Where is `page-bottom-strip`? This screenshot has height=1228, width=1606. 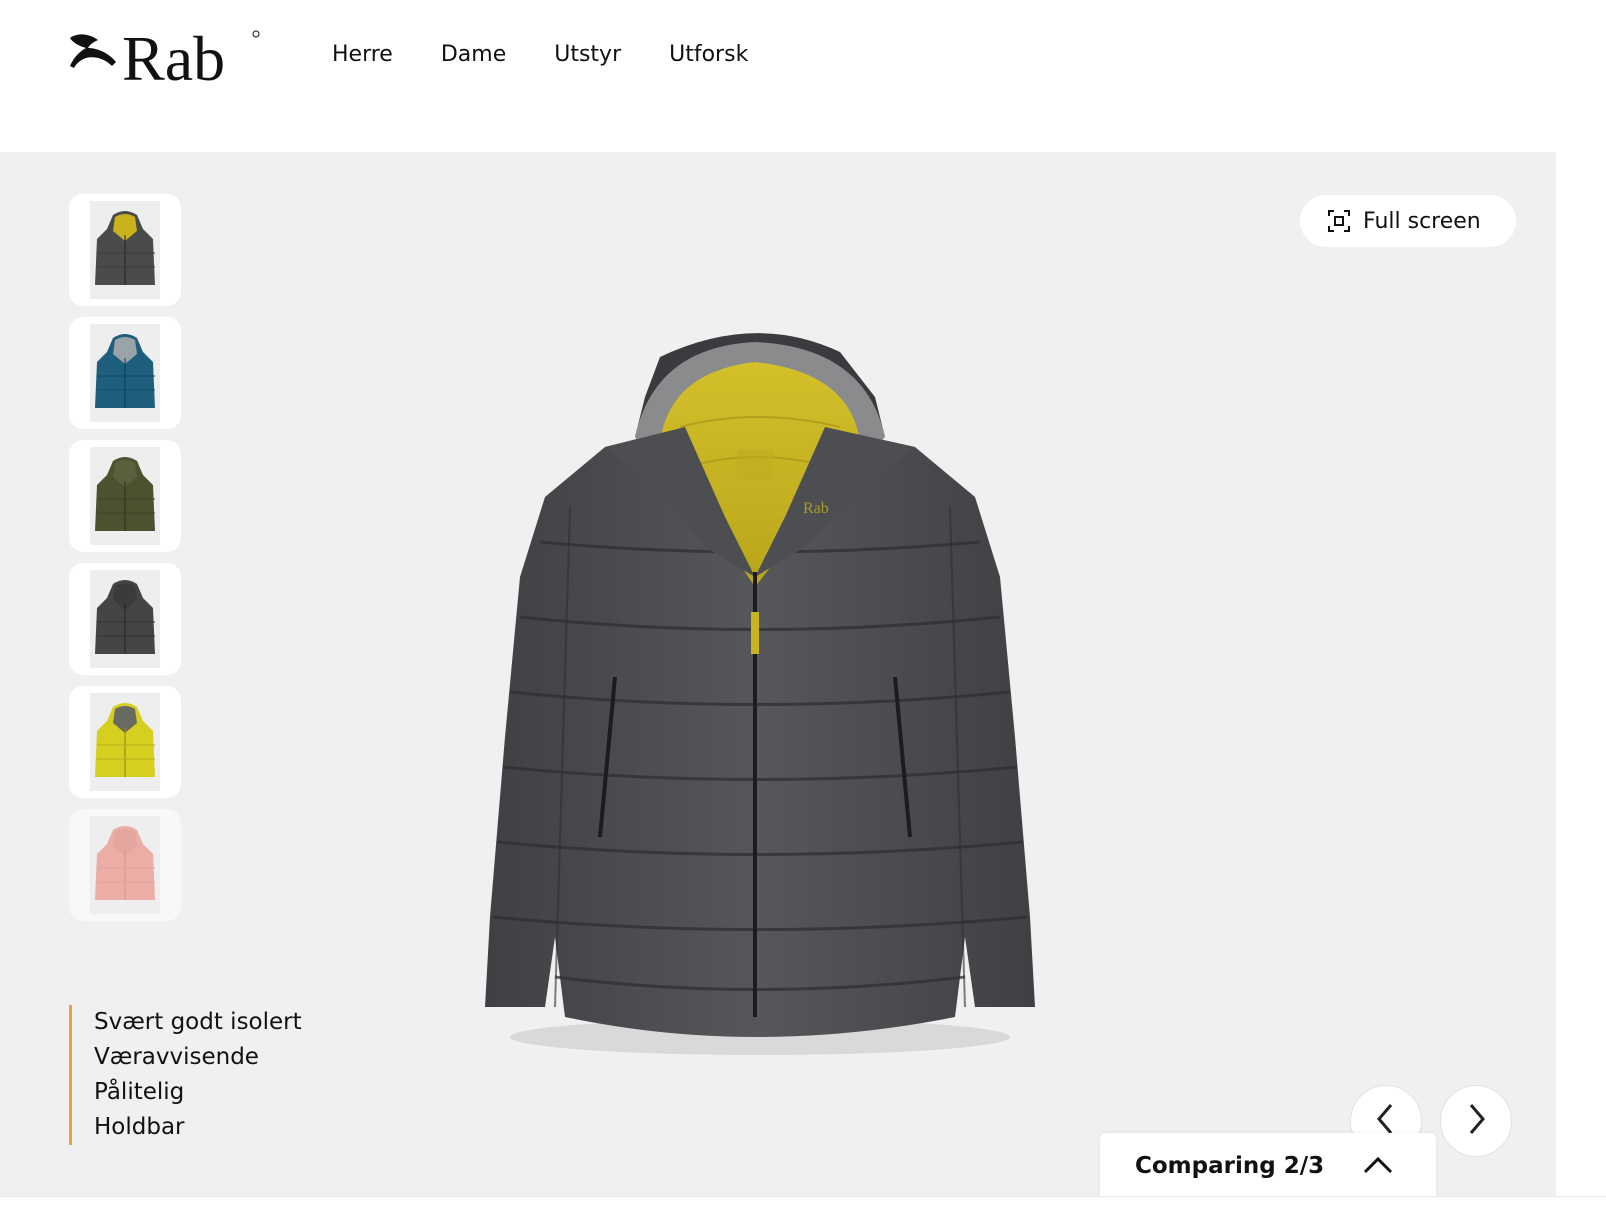
page-bottom-strip is located at coordinates (803, 1212).